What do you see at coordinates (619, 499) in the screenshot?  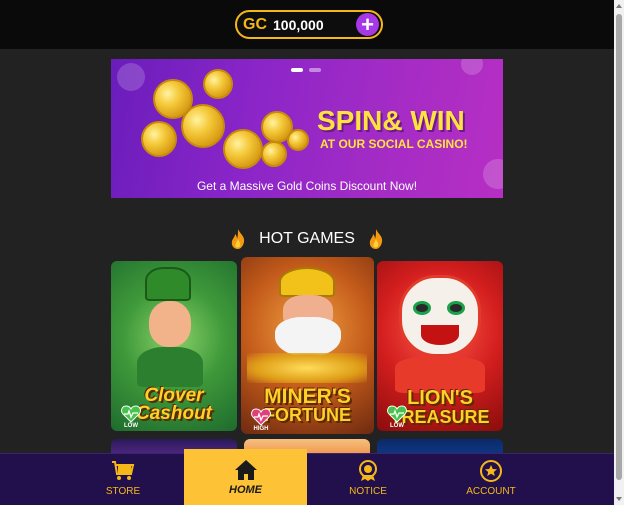 I see `scroll-down-arrow-icon` at bounding box center [619, 499].